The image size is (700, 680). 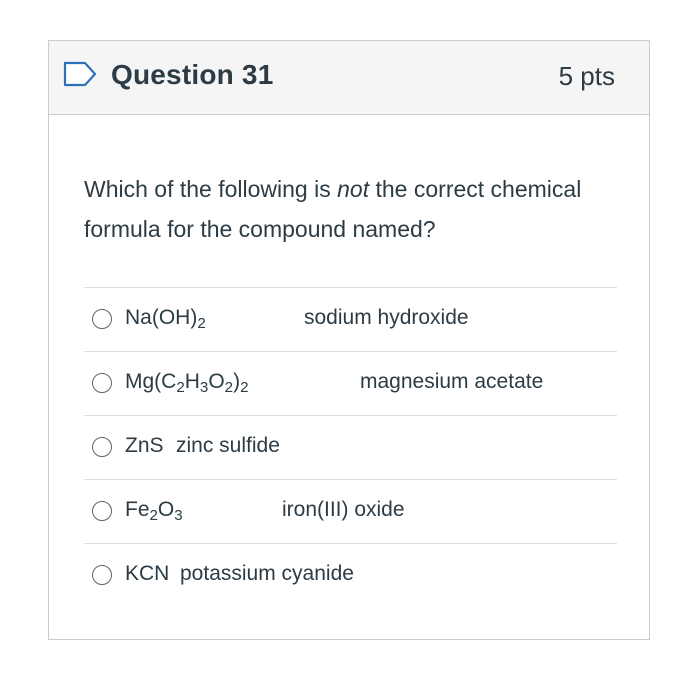 I want to click on answer-option: ZnS zinc sulfide, so click(x=350, y=447).